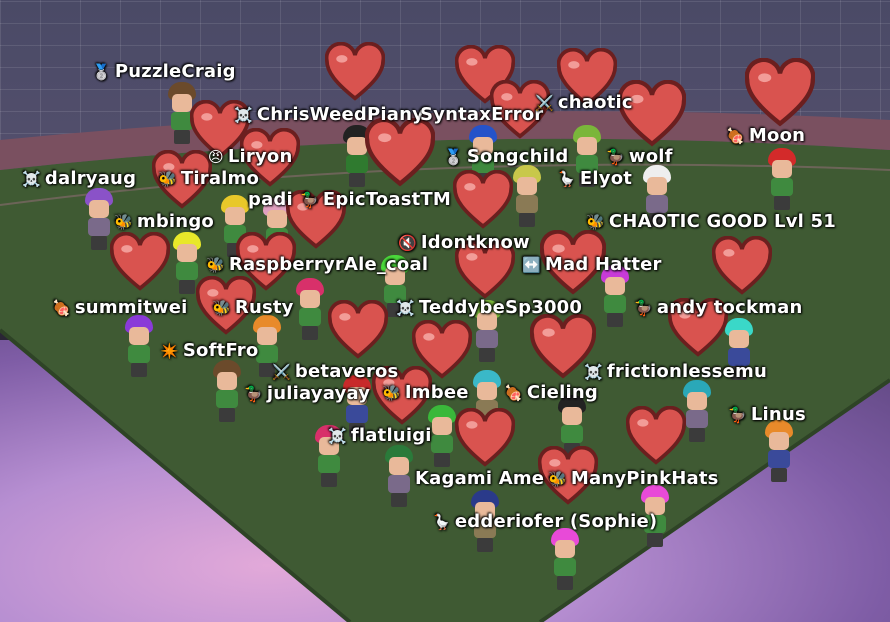 This screenshot has height=622, width=890. What do you see at coordinates (767, 414) in the screenshot?
I see `player-nametag: 🦆 Linus` at bounding box center [767, 414].